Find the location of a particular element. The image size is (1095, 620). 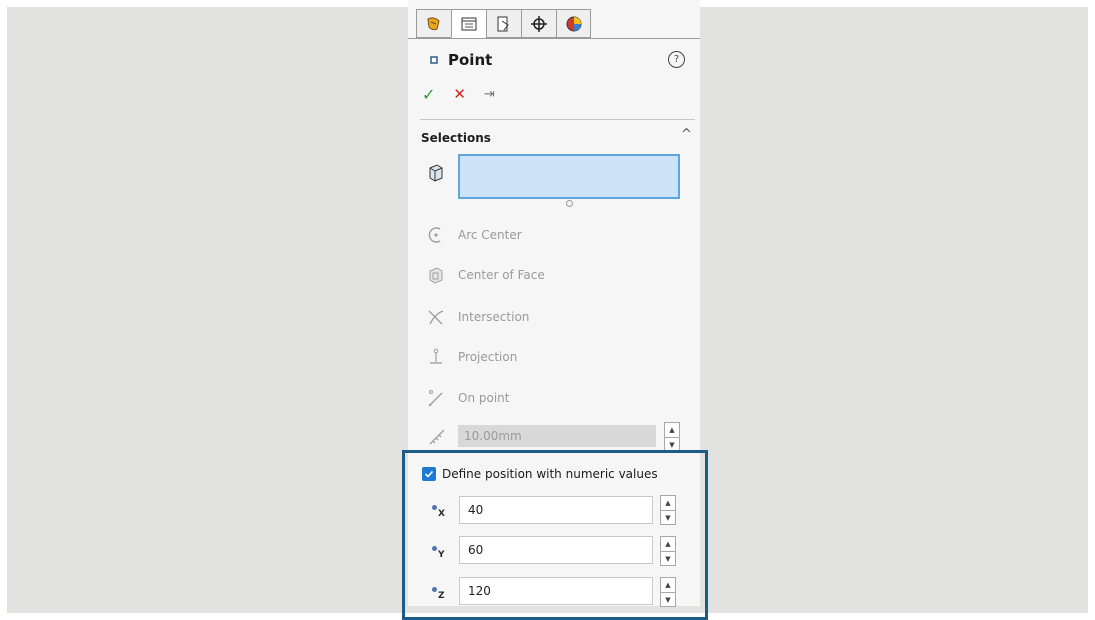

define-position-checkbox is located at coordinates (429, 474).